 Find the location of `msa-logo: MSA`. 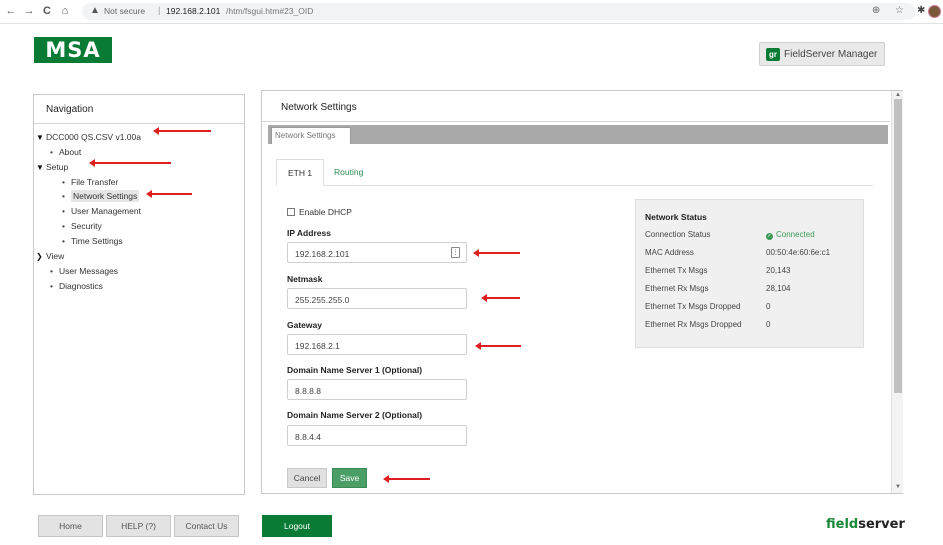

msa-logo: MSA is located at coordinates (73, 50).